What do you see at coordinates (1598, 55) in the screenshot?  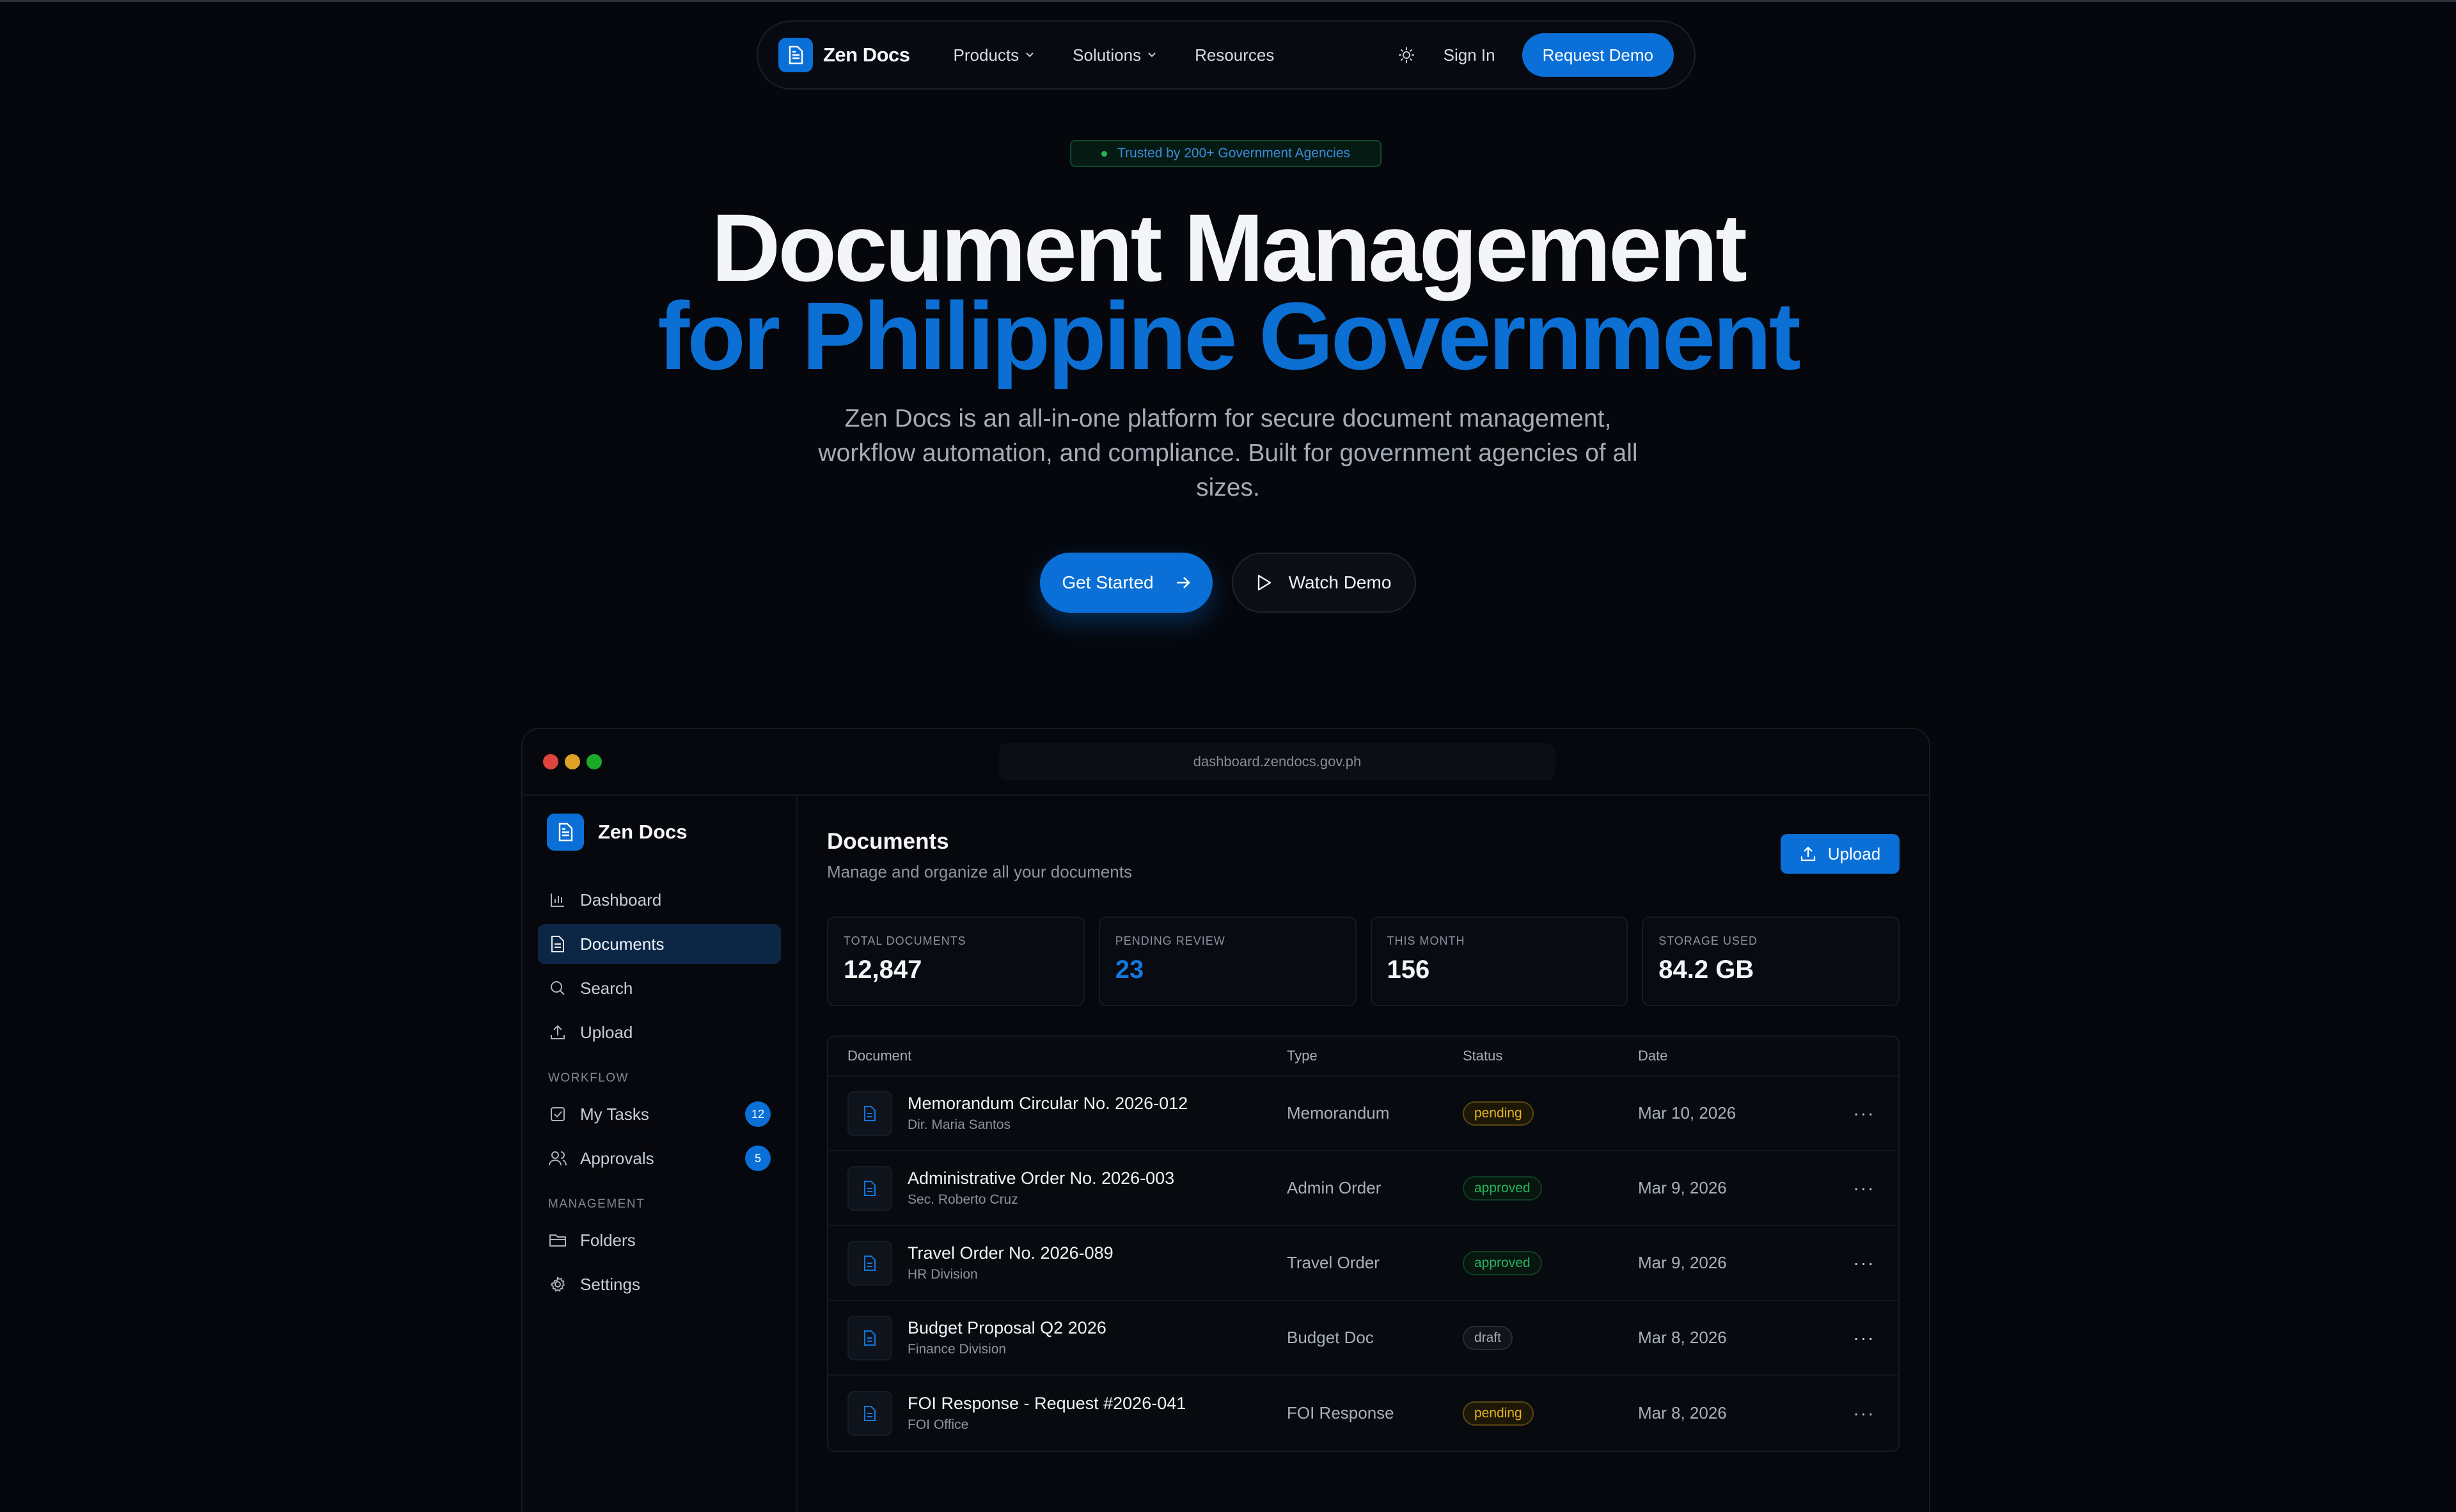 I see `request-demo-button: Request Demo` at bounding box center [1598, 55].